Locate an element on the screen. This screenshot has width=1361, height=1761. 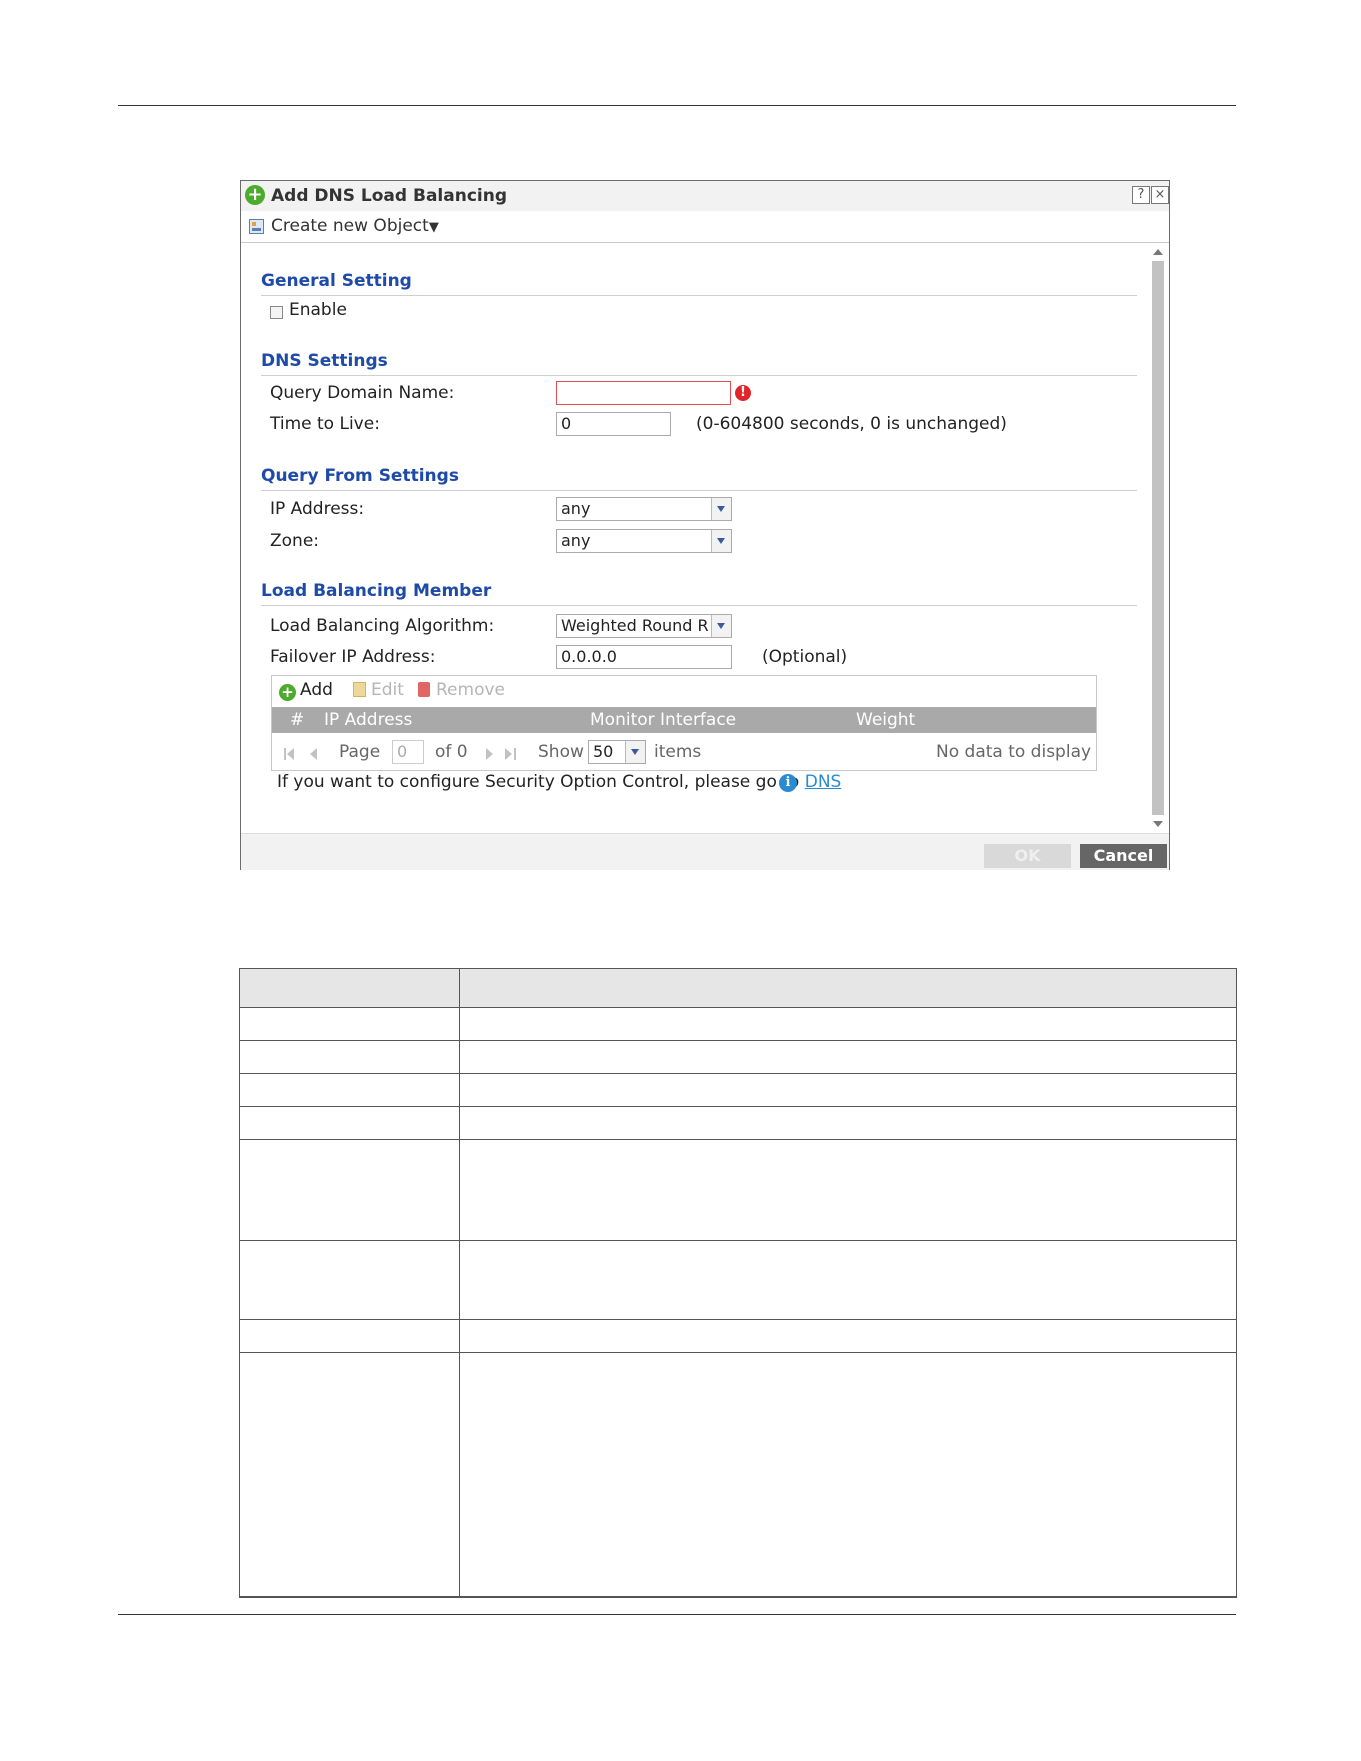
dialog-title: Add DNS Load Balancing is located at coordinates (389, 196).